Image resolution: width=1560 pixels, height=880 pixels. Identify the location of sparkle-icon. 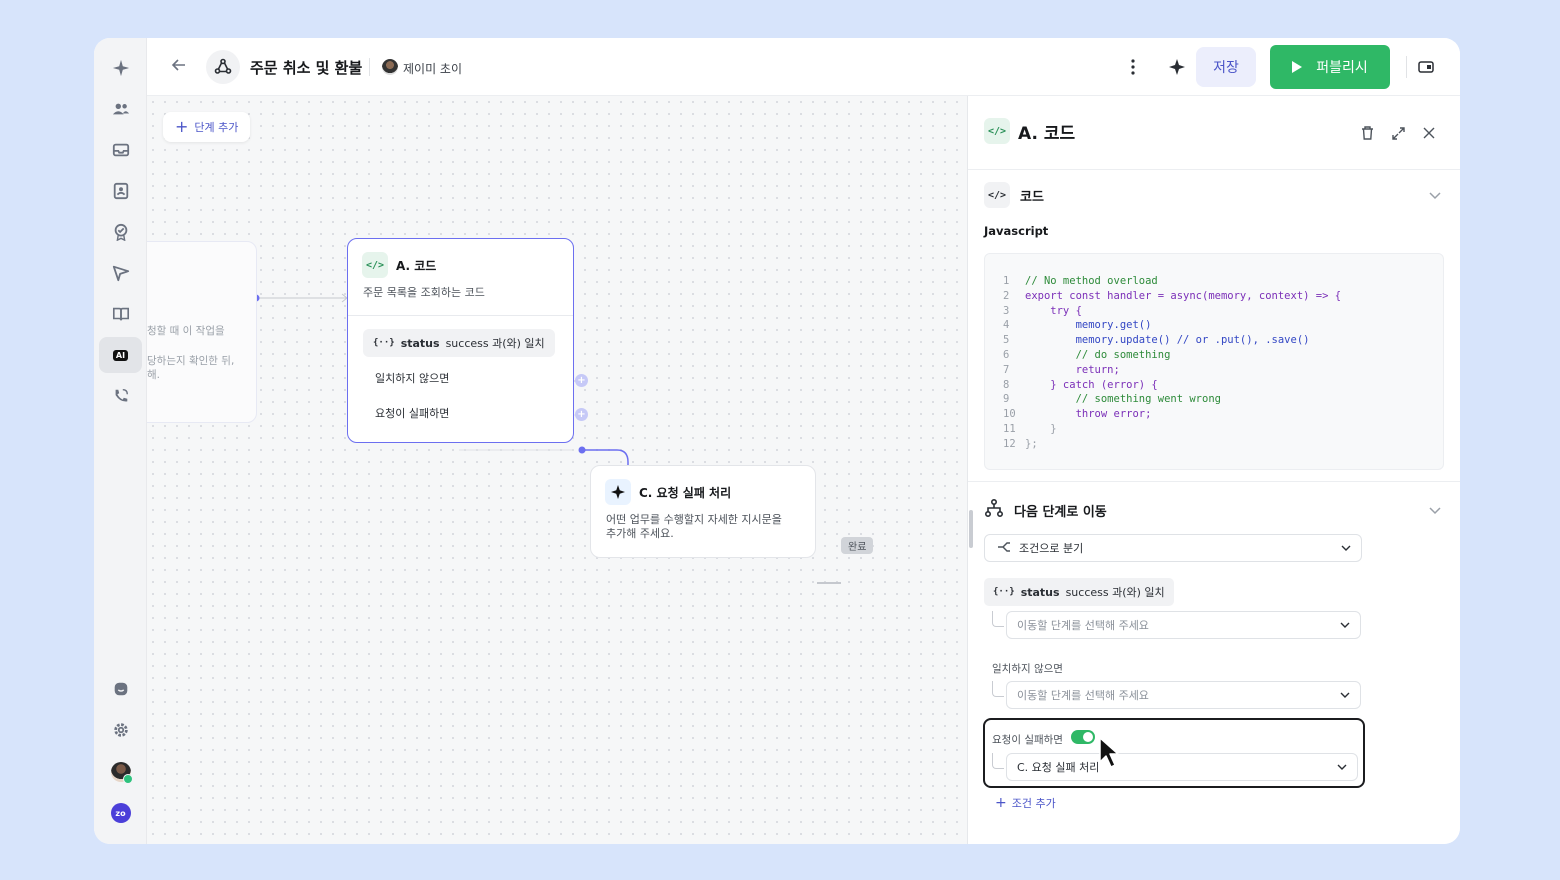
(120, 68).